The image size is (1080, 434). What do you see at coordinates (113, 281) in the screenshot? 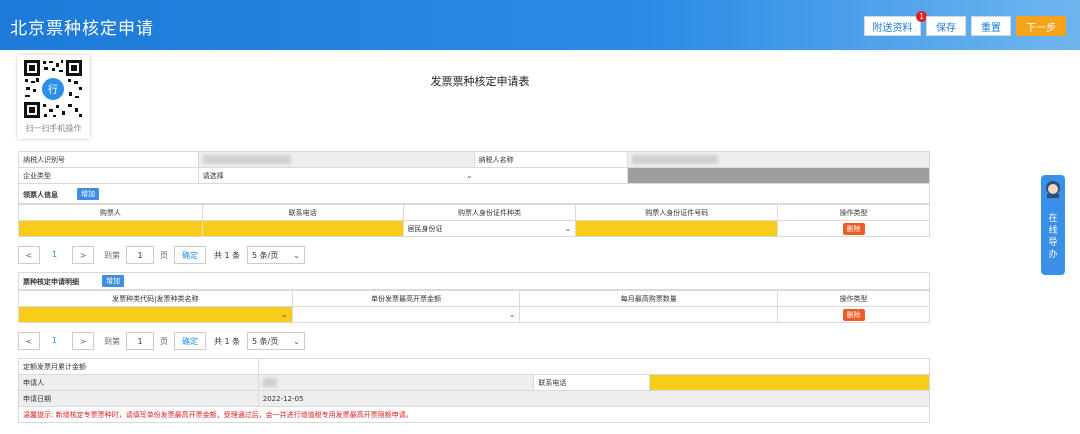
I see `add-detail-button: 增加` at bounding box center [113, 281].